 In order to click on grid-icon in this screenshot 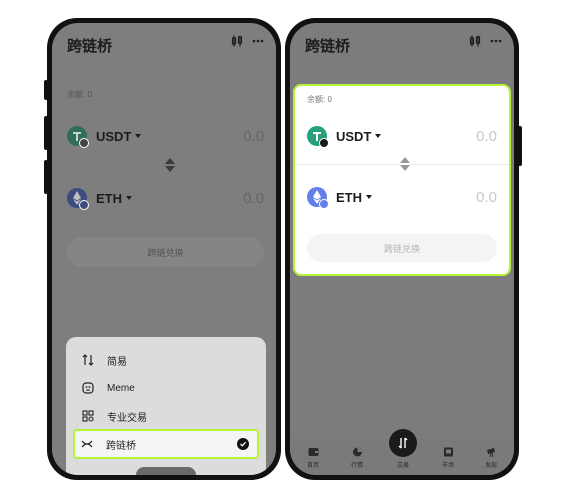, I will do `click(88, 416)`.